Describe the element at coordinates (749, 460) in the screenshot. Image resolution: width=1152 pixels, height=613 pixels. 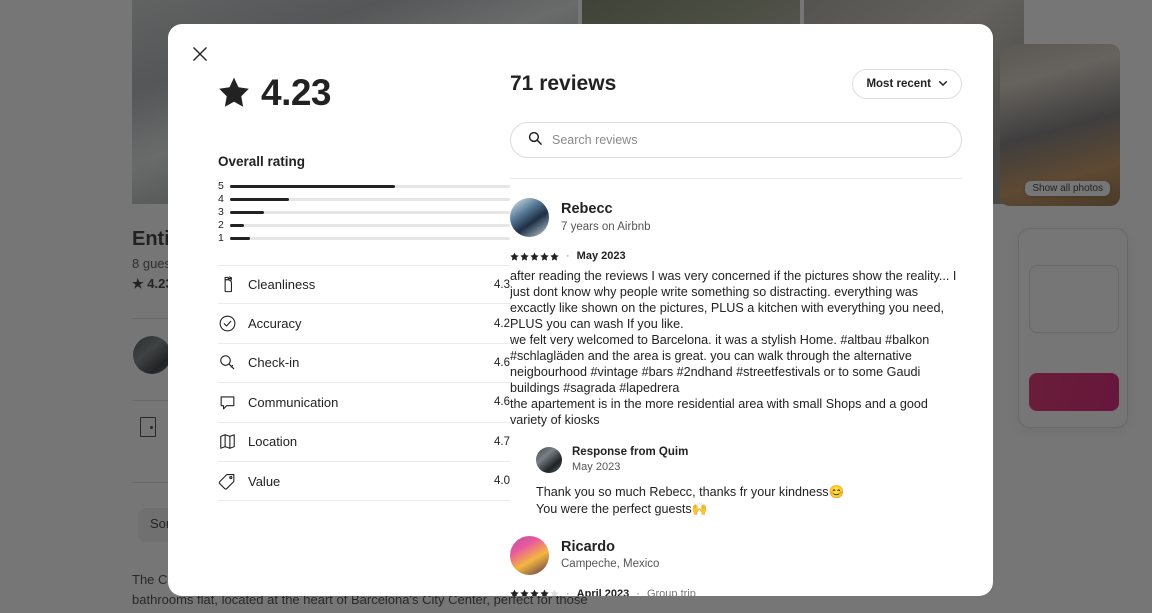
I see `host-response-header: Response from Quim May 2023` at that location.